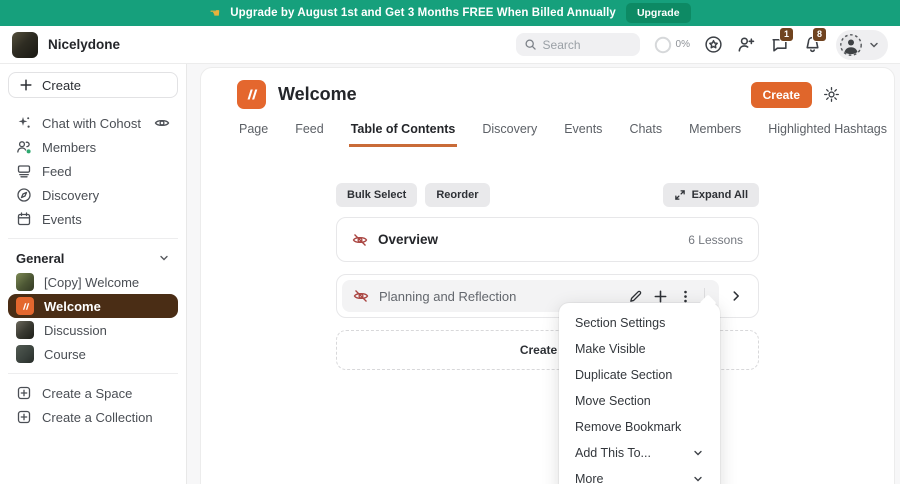 The width and height of the screenshot is (900, 484). I want to click on sidebar-space-welcome: Welcome, so click(93, 306).